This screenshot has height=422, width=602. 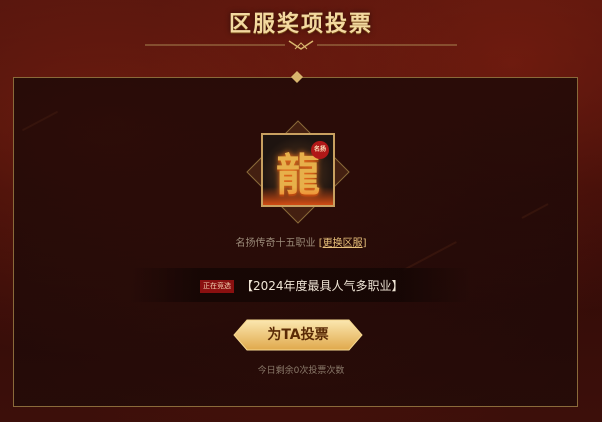 I want to click on change-server-link: [更换区服], so click(x=343, y=243).